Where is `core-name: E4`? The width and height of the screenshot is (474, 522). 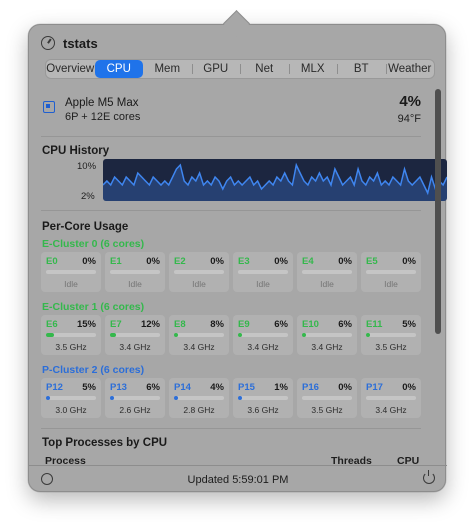 core-name: E4 is located at coordinates (308, 261).